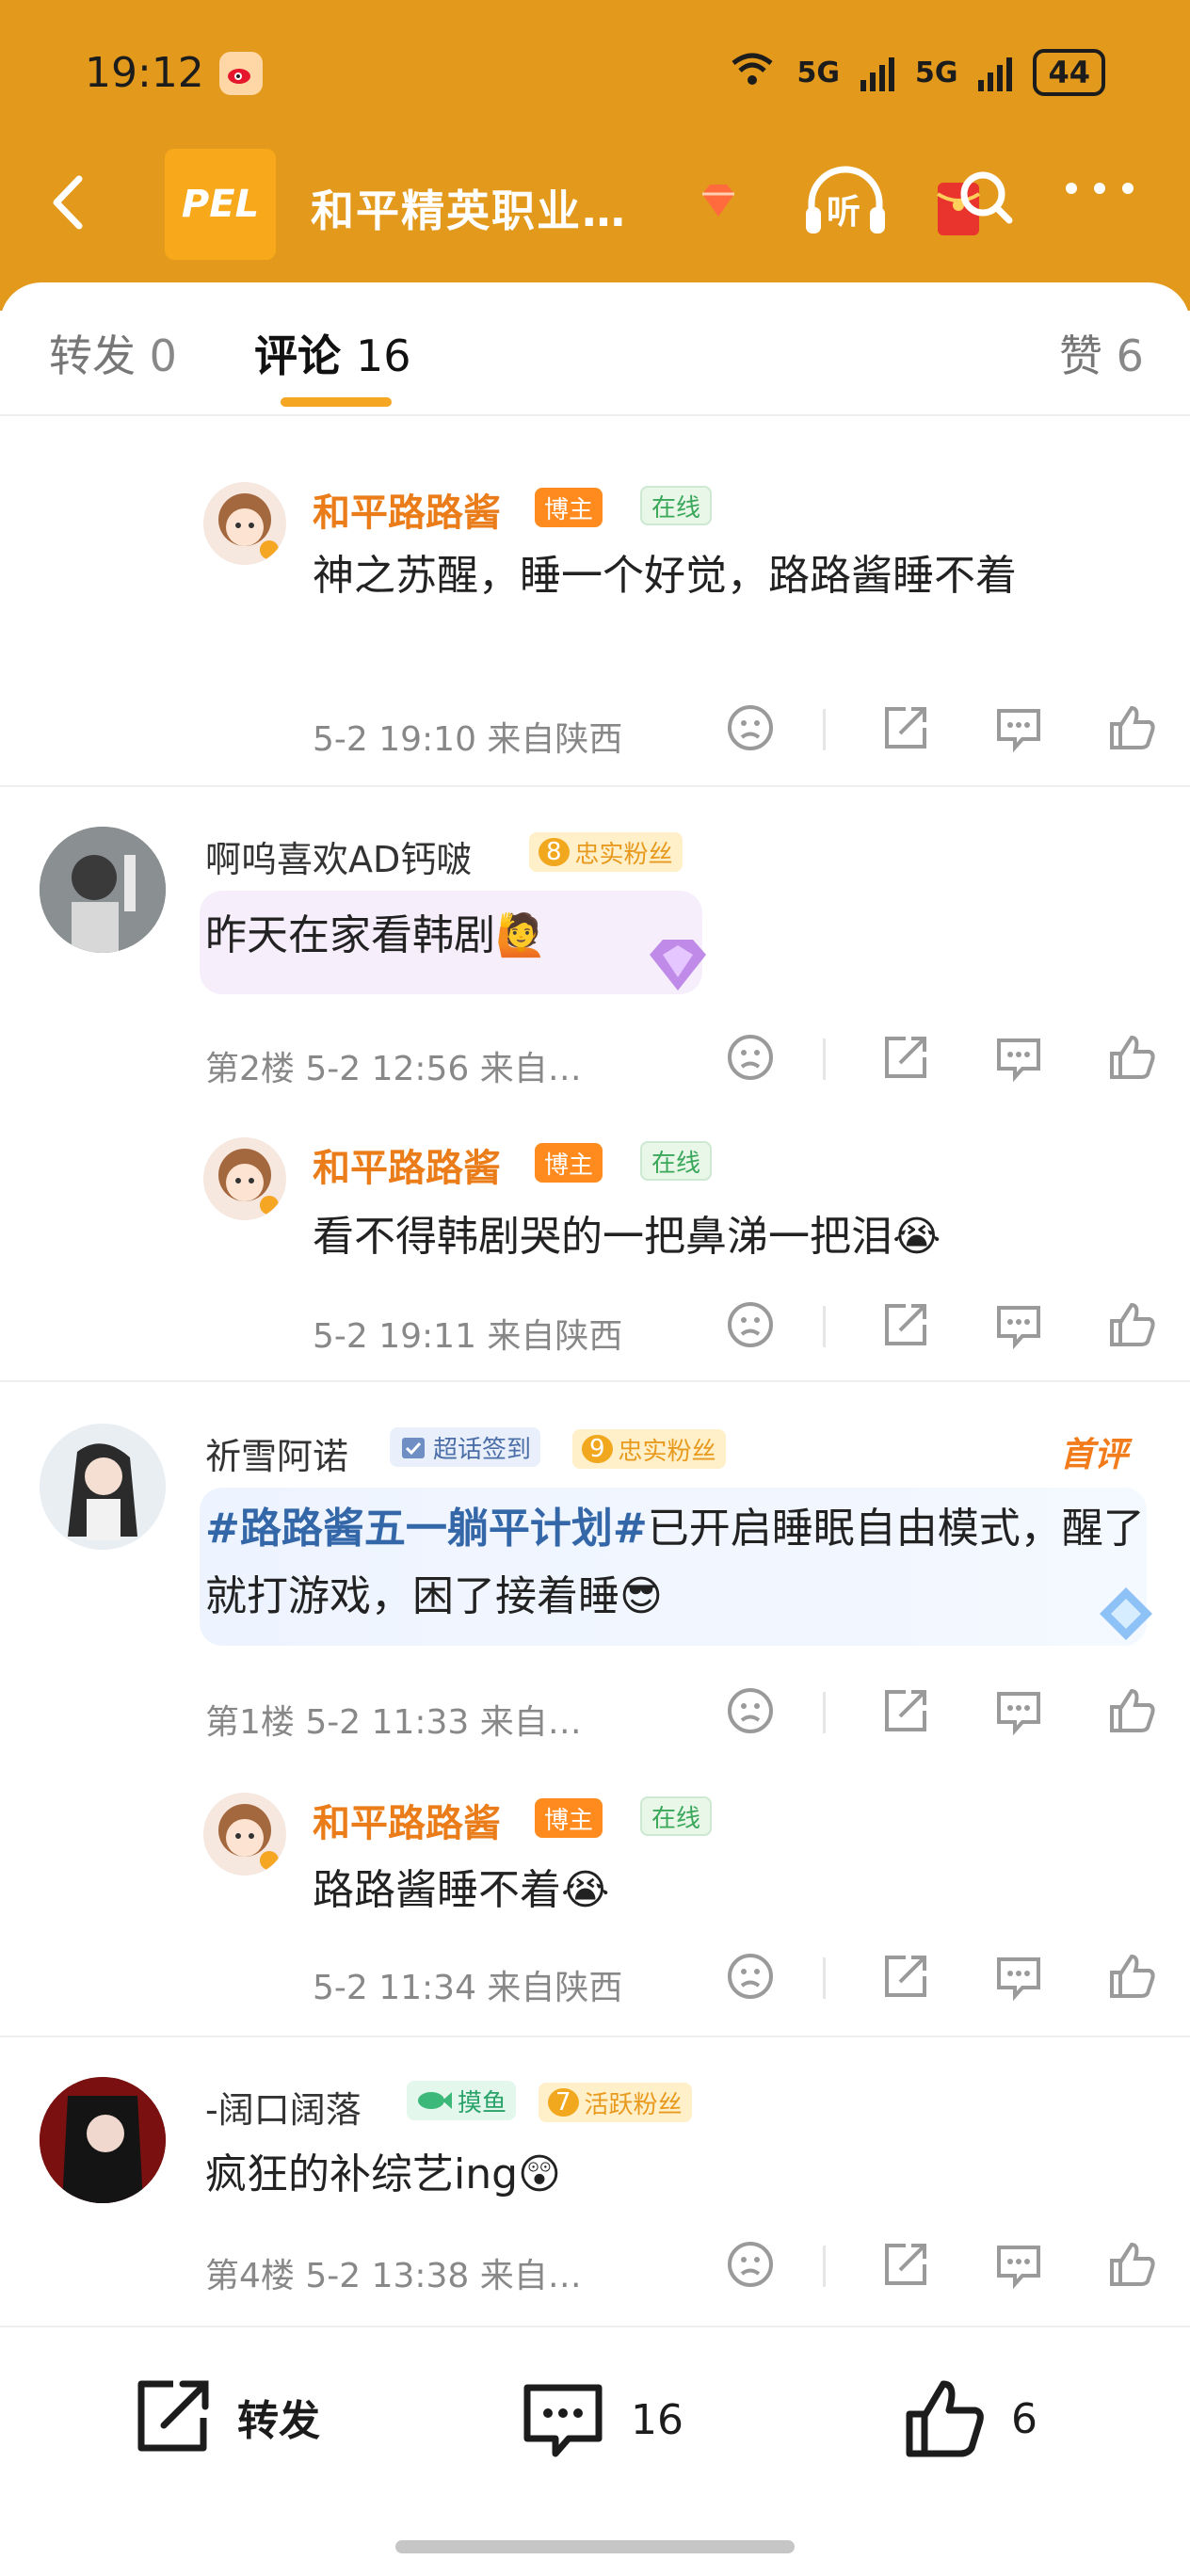 This screenshot has height=2576, width=1190. What do you see at coordinates (283, 2107) in the screenshot?
I see `username: -阔口阔落` at bounding box center [283, 2107].